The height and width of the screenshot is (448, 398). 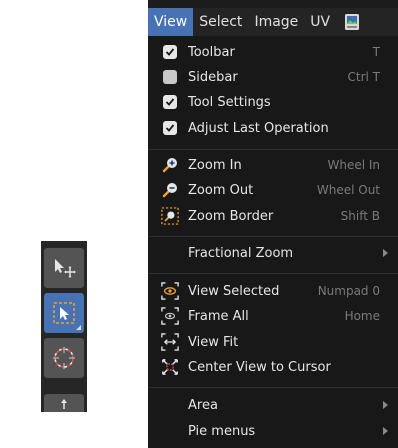 I want to click on menu-item-zoom-border: Zoom Border Shift B, so click(x=273, y=216).